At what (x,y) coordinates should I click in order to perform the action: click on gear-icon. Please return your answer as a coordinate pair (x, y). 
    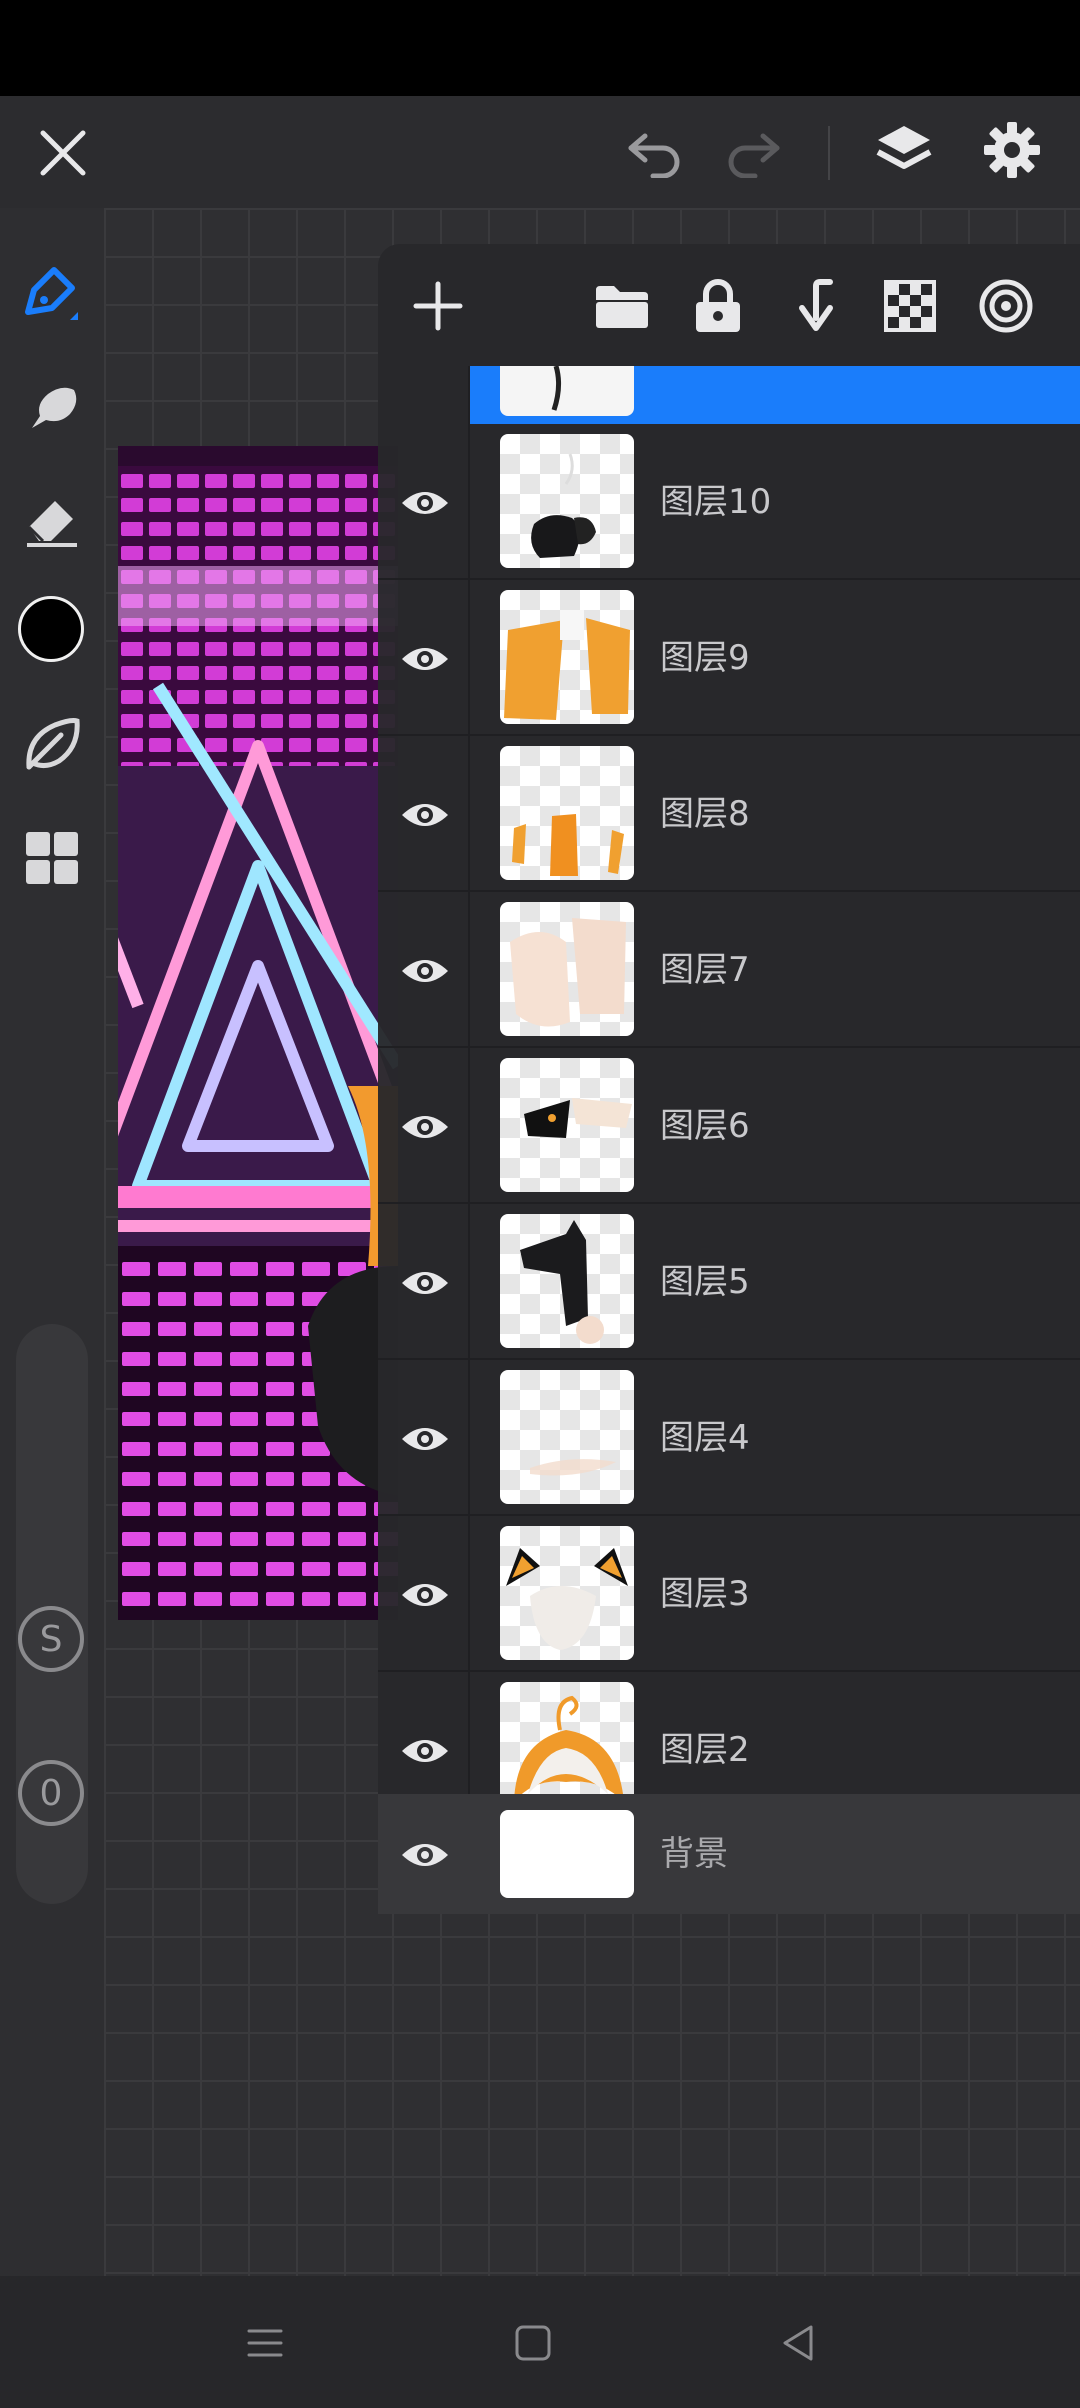
    Looking at the image, I should click on (1012, 150).